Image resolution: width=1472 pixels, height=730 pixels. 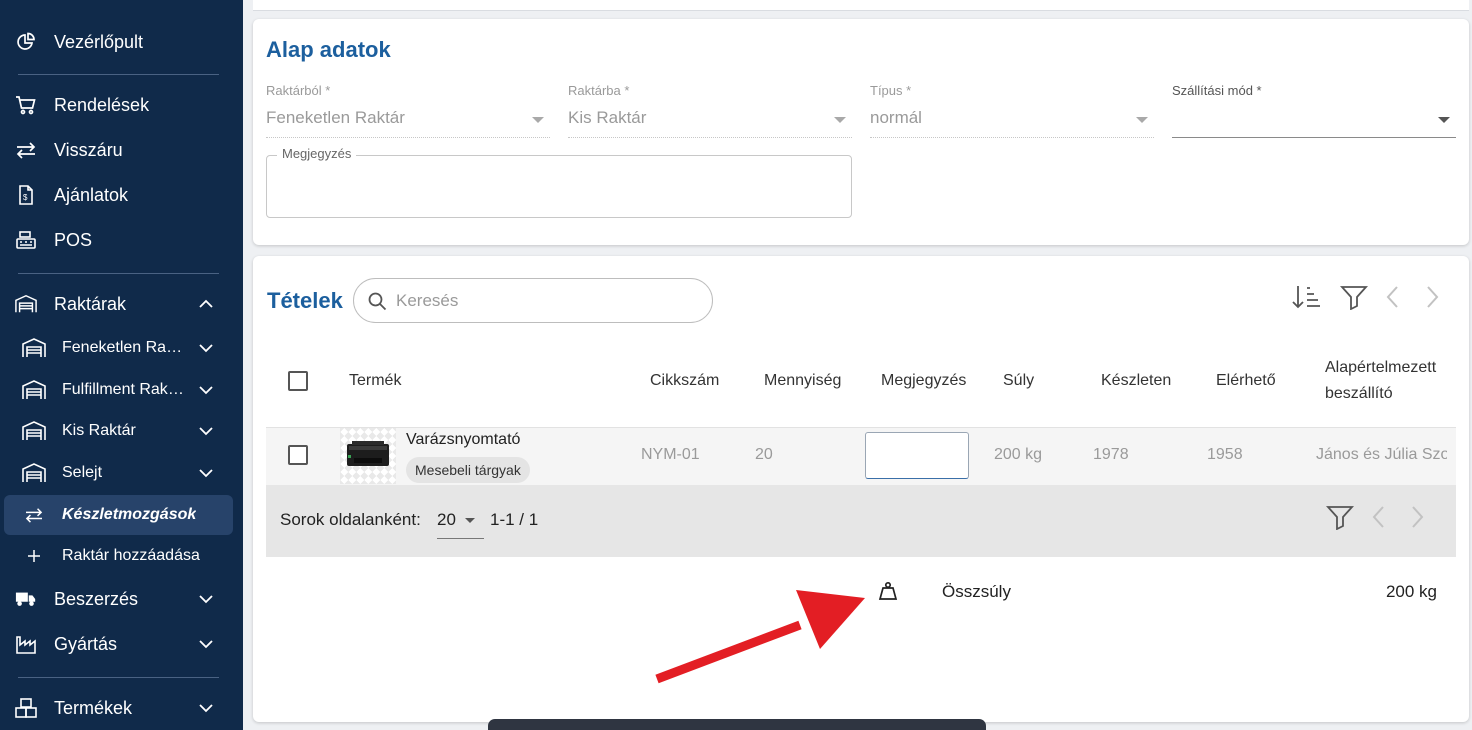 I want to click on row-checkbox, so click(x=298, y=455).